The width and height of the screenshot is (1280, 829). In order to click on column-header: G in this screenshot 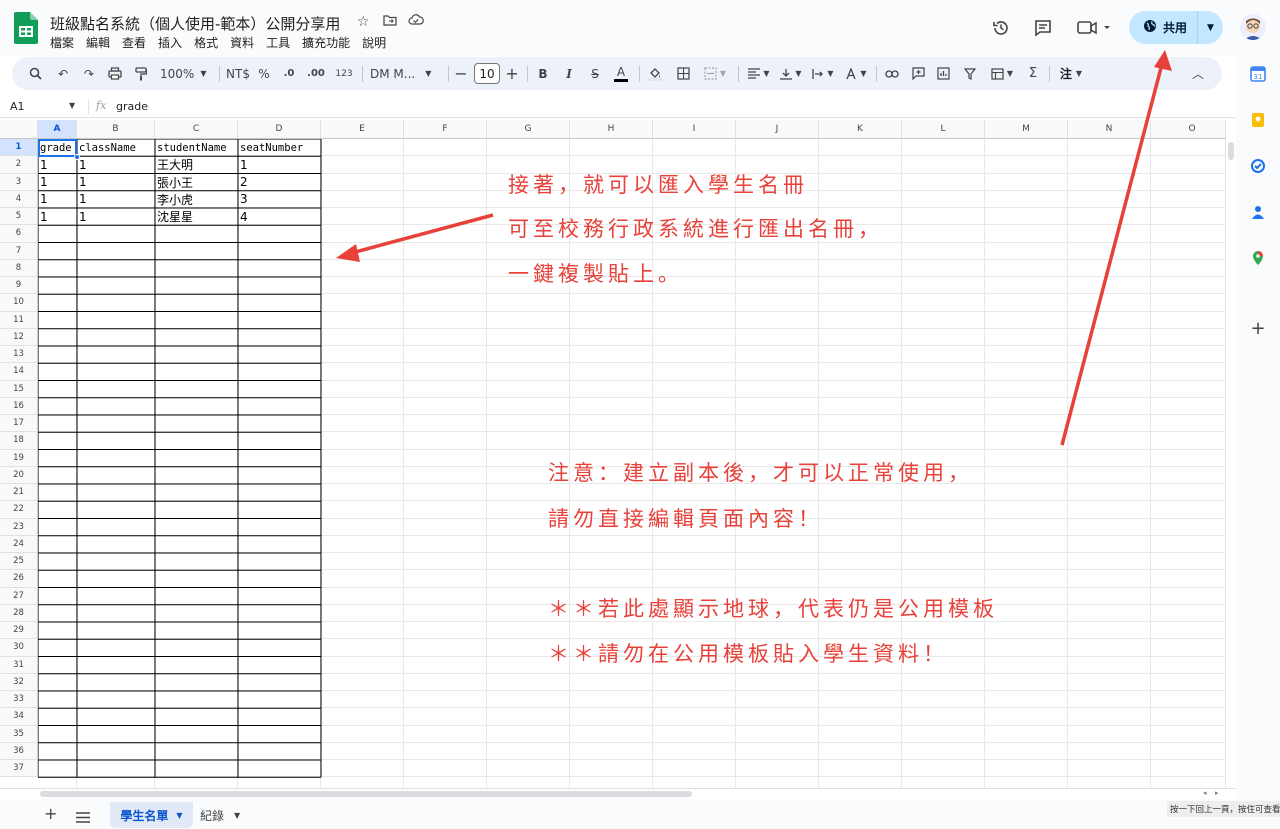, I will do `click(528, 129)`.